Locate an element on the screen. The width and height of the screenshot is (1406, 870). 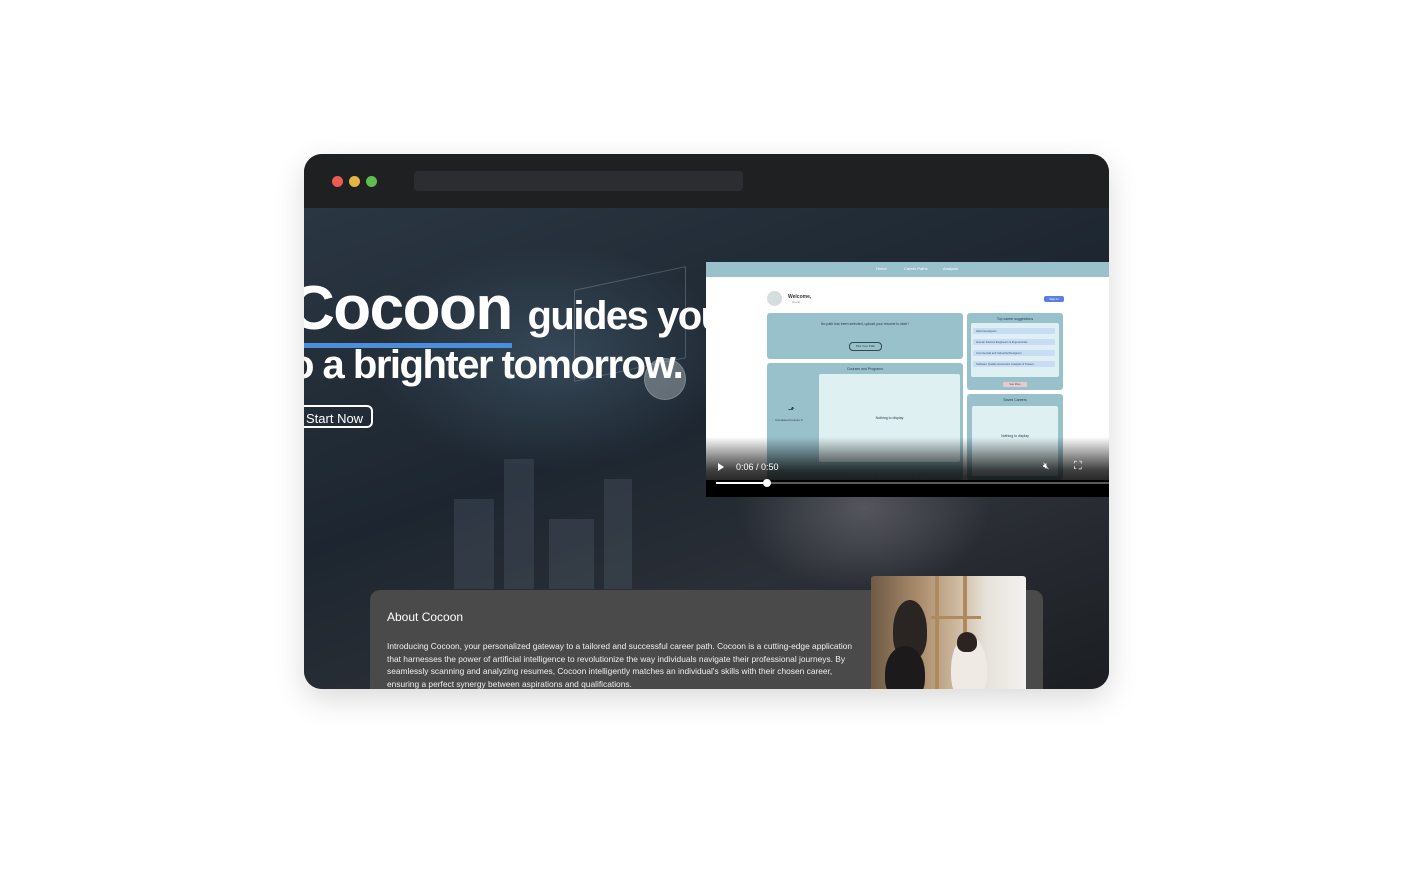
minimize-window-dot is located at coordinates (354, 181).